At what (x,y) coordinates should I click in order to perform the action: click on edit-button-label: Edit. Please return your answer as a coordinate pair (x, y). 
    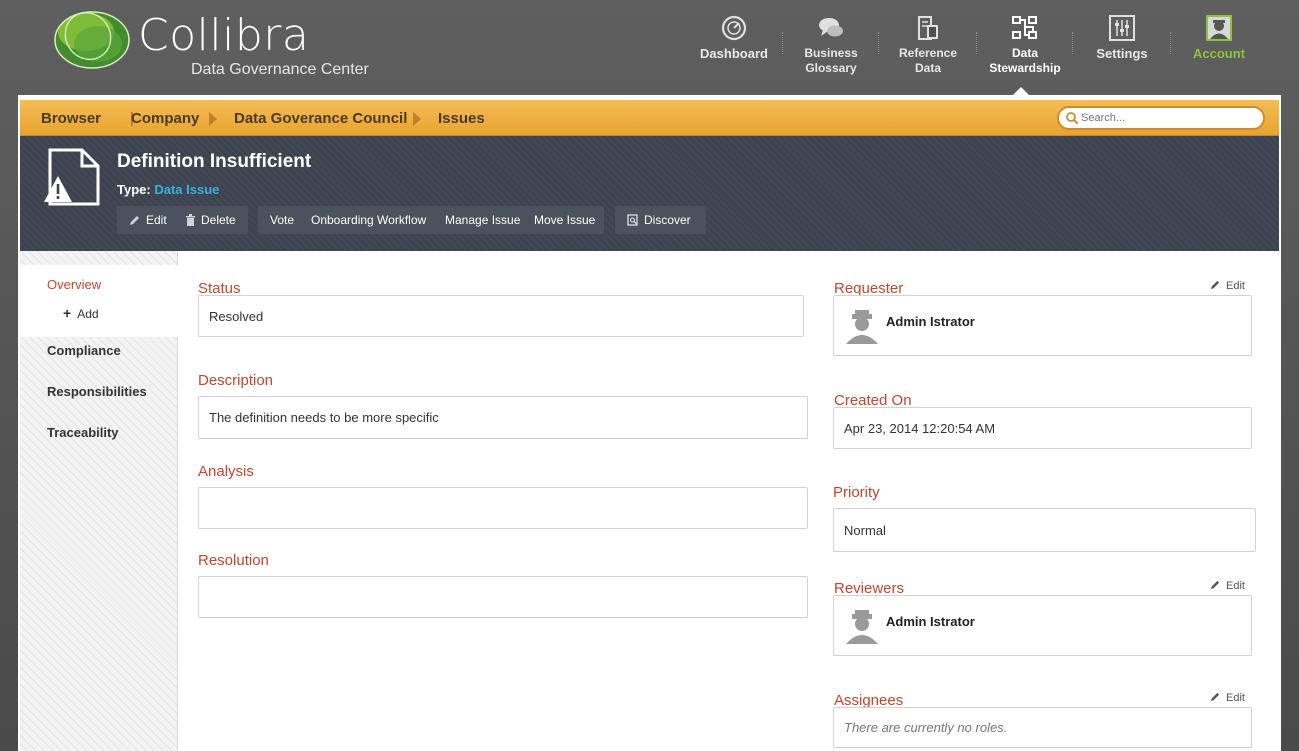
    Looking at the image, I should click on (156, 220).